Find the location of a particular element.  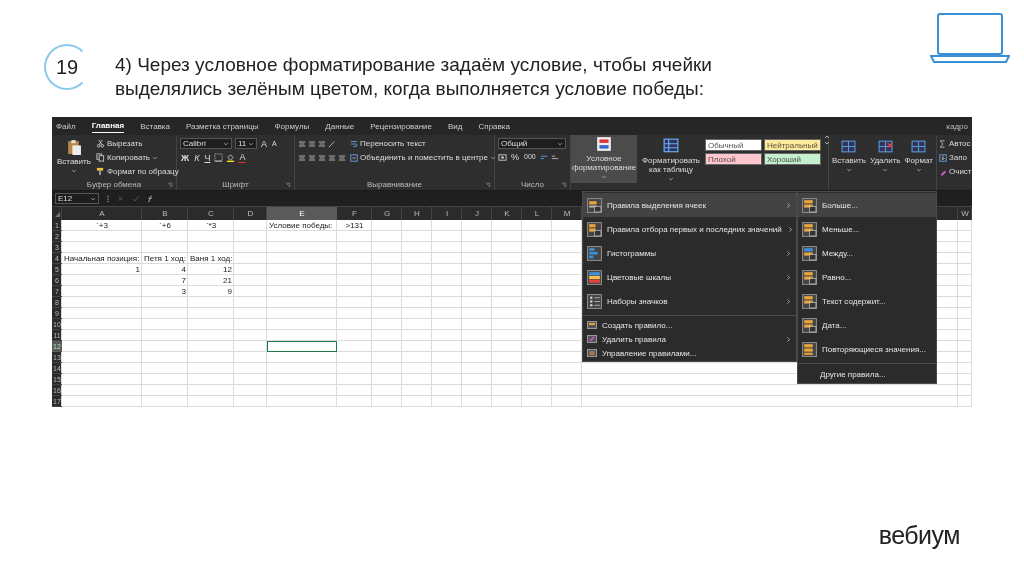

percent-button: % is located at coordinates (515, 157).